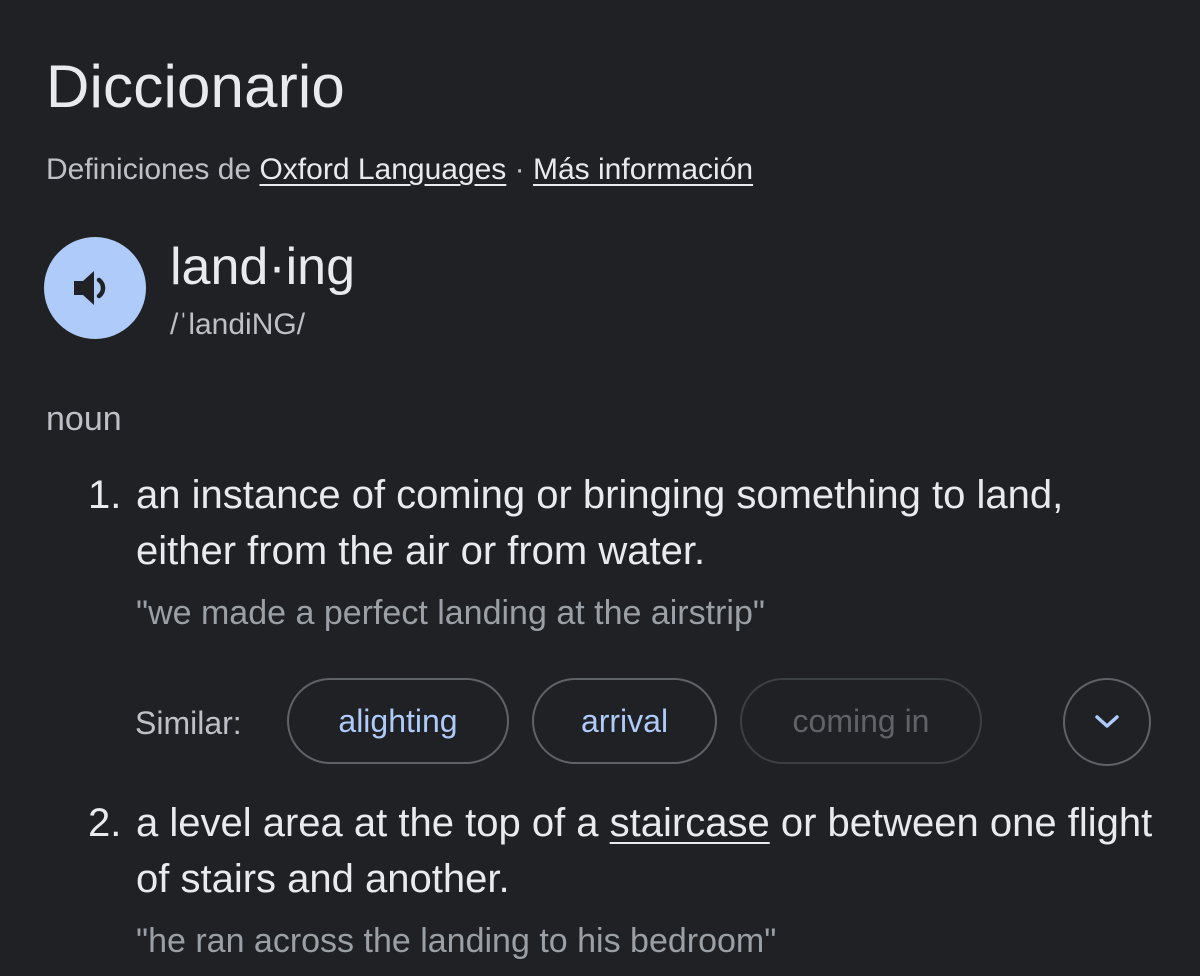 The image size is (1200, 976). Describe the element at coordinates (398, 721) in the screenshot. I see `similar-chip-alighting: alighting` at that location.